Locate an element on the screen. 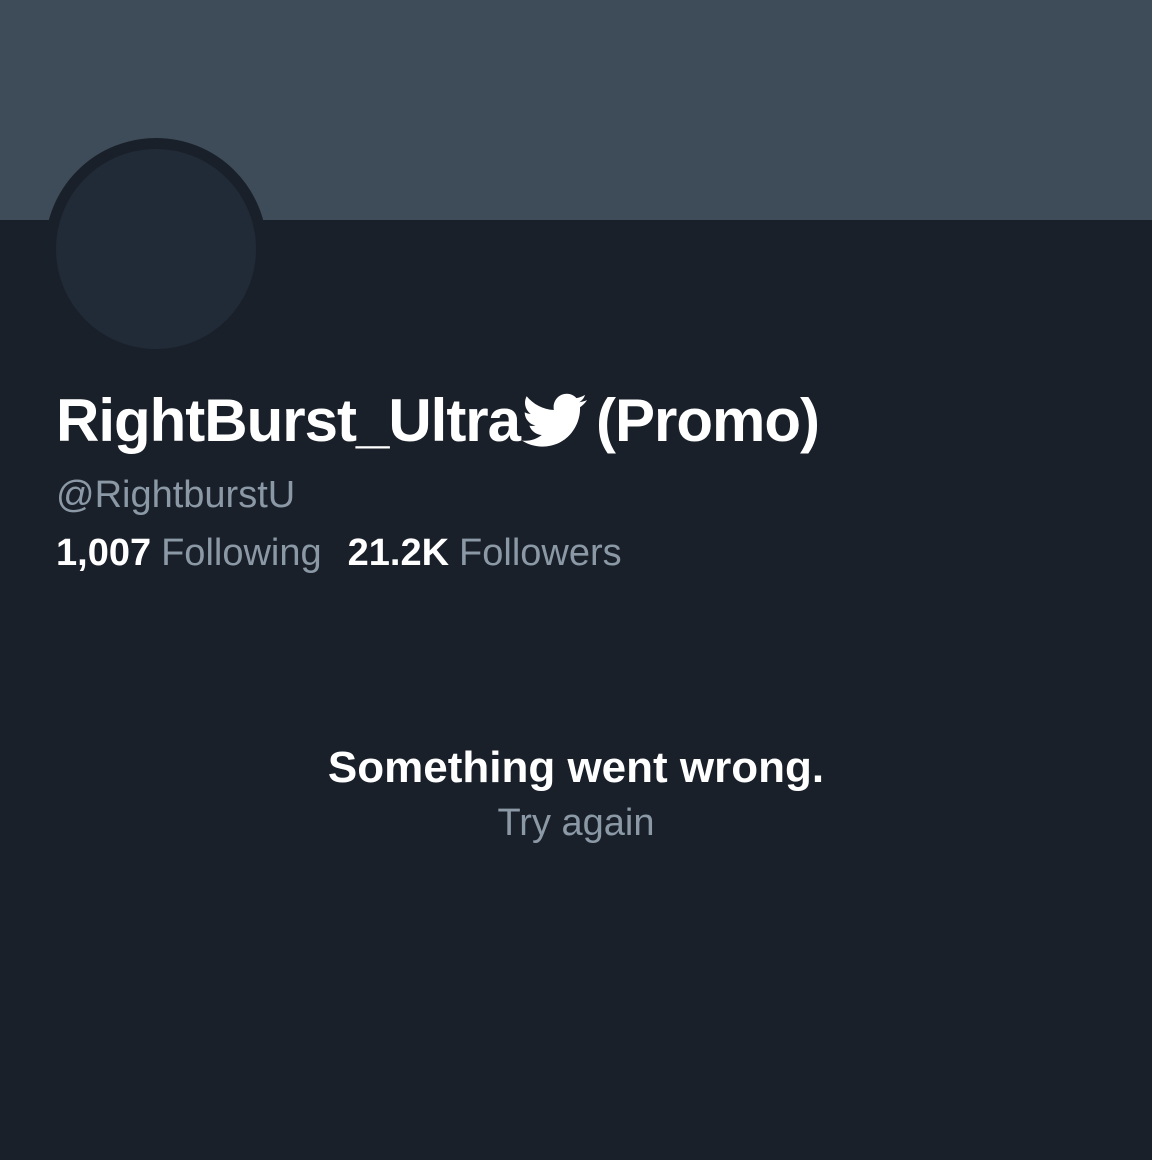  error-state: Something went wrong. Try again is located at coordinates (576, 795).